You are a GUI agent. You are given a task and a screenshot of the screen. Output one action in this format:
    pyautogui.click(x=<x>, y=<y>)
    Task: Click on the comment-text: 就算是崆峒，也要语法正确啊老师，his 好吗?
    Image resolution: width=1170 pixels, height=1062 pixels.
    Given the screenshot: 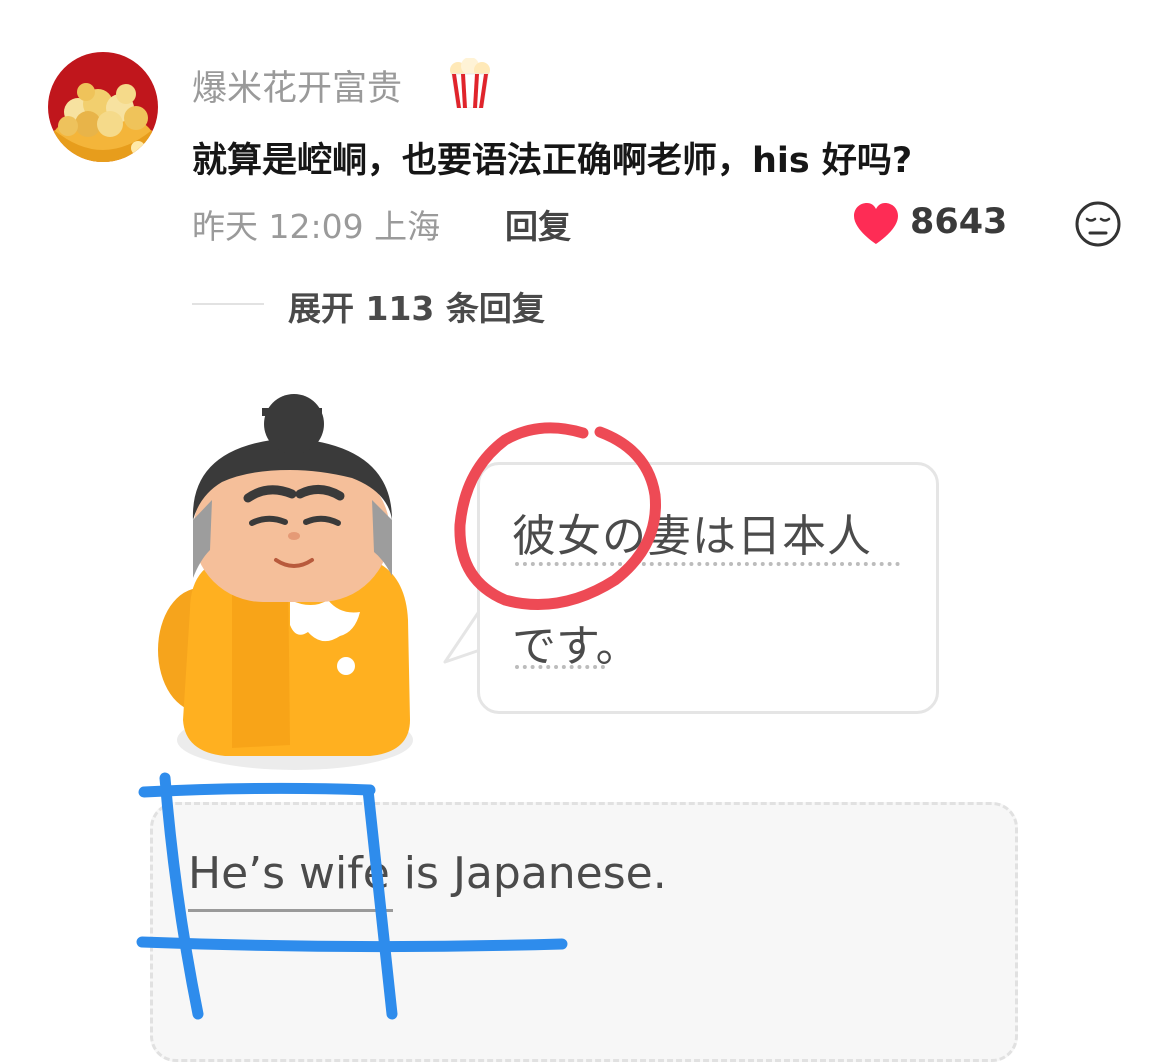 What is the action you would take?
    pyautogui.click(x=552, y=161)
    